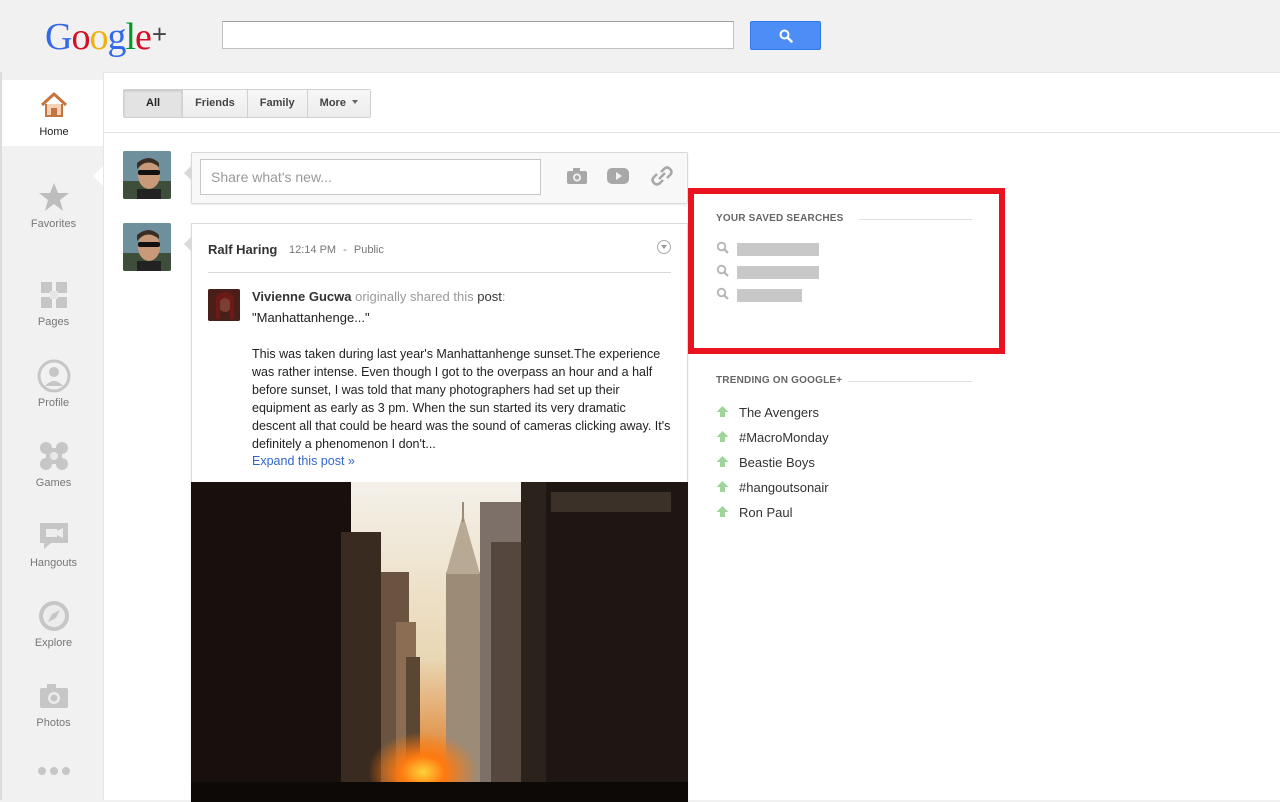  I want to click on nav-label: Favorites, so click(53, 224).